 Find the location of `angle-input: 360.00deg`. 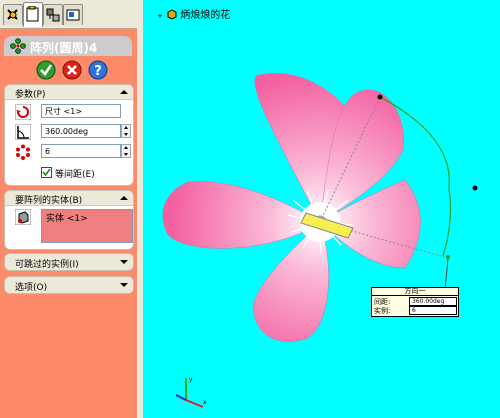

angle-input: 360.00deg is located at coordinates (81, 131).